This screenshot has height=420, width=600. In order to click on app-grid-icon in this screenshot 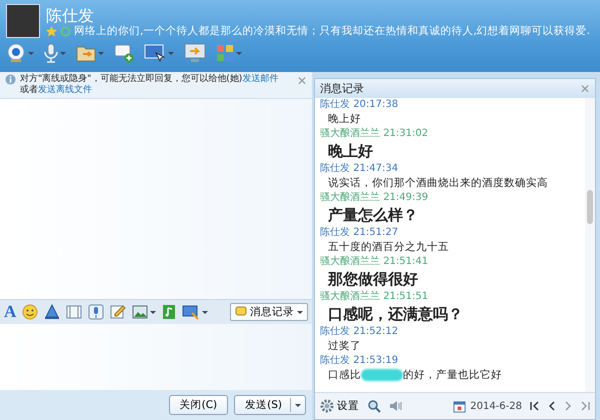, I will do `click(225, 53)`.